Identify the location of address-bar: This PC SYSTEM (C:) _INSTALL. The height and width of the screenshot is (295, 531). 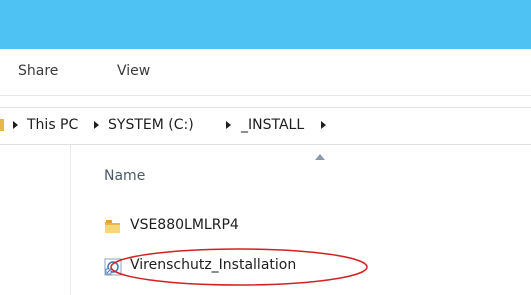
(265, 126).